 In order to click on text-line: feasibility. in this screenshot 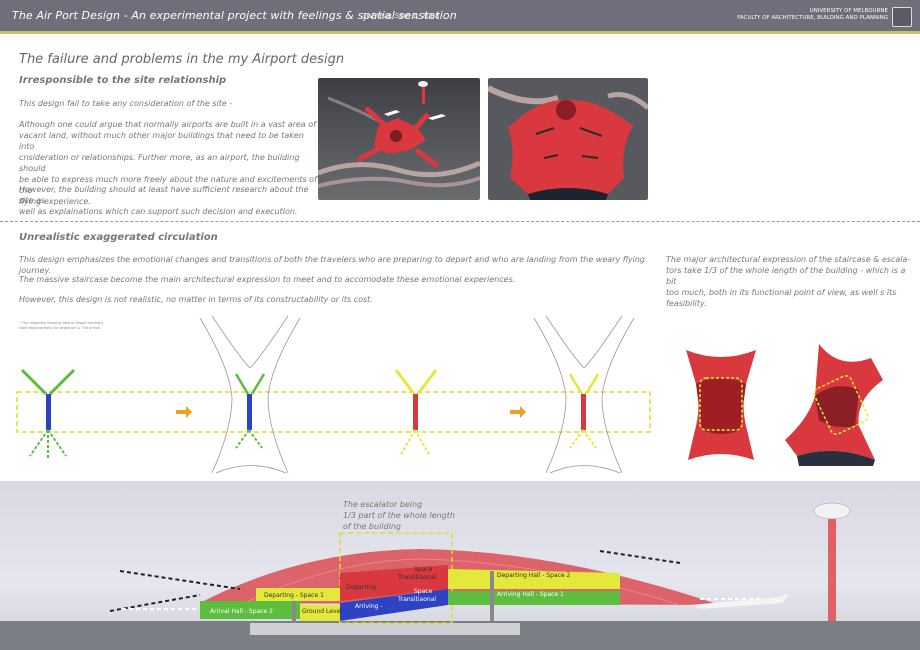, I will do `click(686, 303)`.